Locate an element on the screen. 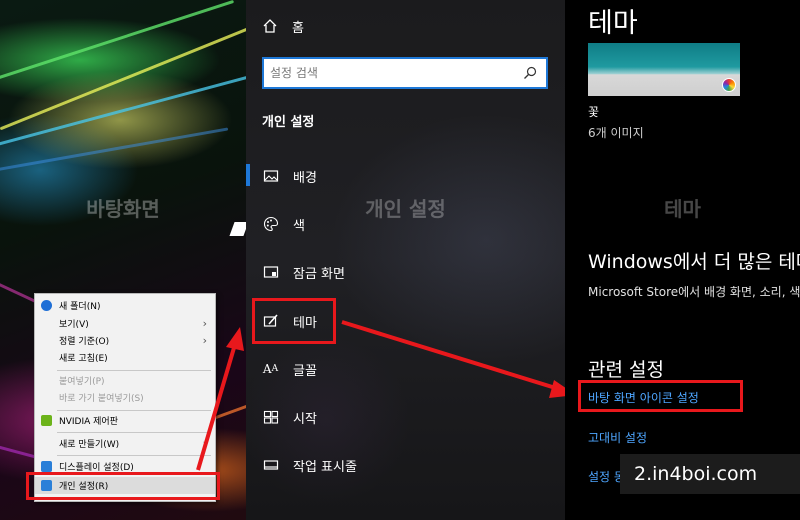 The width and height of the screenshot is (800, 520). start-grid-icon is located at coordinates (270, 417).